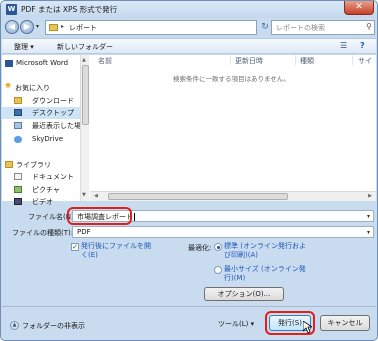 The height and width of the screenshot is (341, 378). What do you see at coordinates (345, 323) in the screenshot?
I see `cancel-button: キャンセル` at bounding box center [345, 323].